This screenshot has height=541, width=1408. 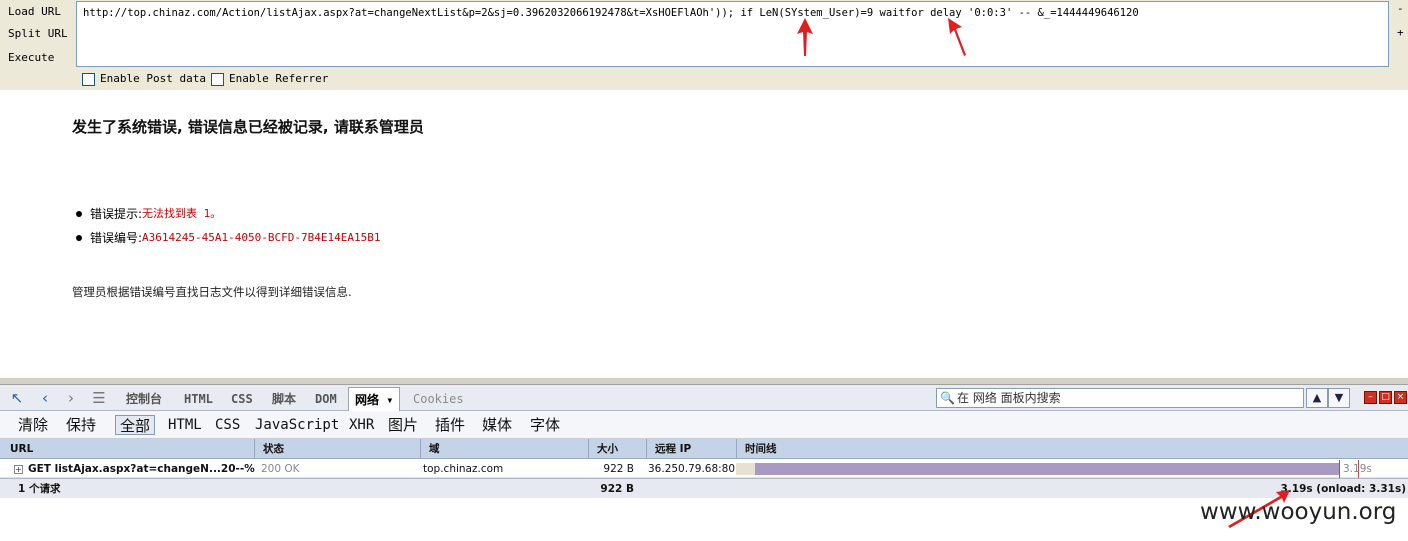 I want to click on error-note: 管理员根据错误编号直找日志文件以得到详细错误信息., so click(x=212, y=292).